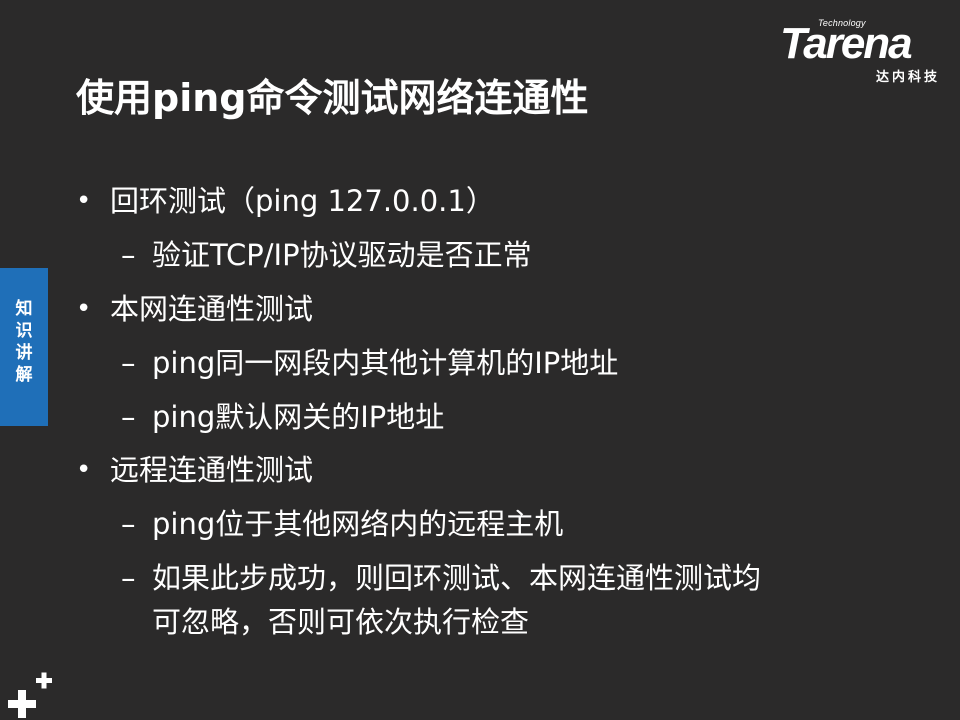 The image size is (960, 720). Describe the element at coordinates (385, 363) in the screenshot. I see `sub-bullet-ping-same-subnet: ping同一网段内其他计算机的IP地址` at that location.